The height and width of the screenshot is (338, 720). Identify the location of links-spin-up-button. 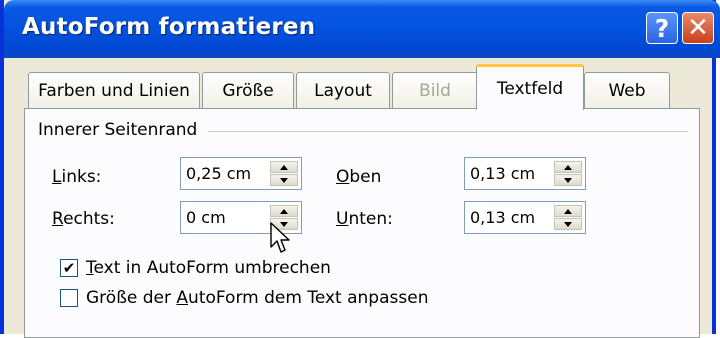
(284, 167).